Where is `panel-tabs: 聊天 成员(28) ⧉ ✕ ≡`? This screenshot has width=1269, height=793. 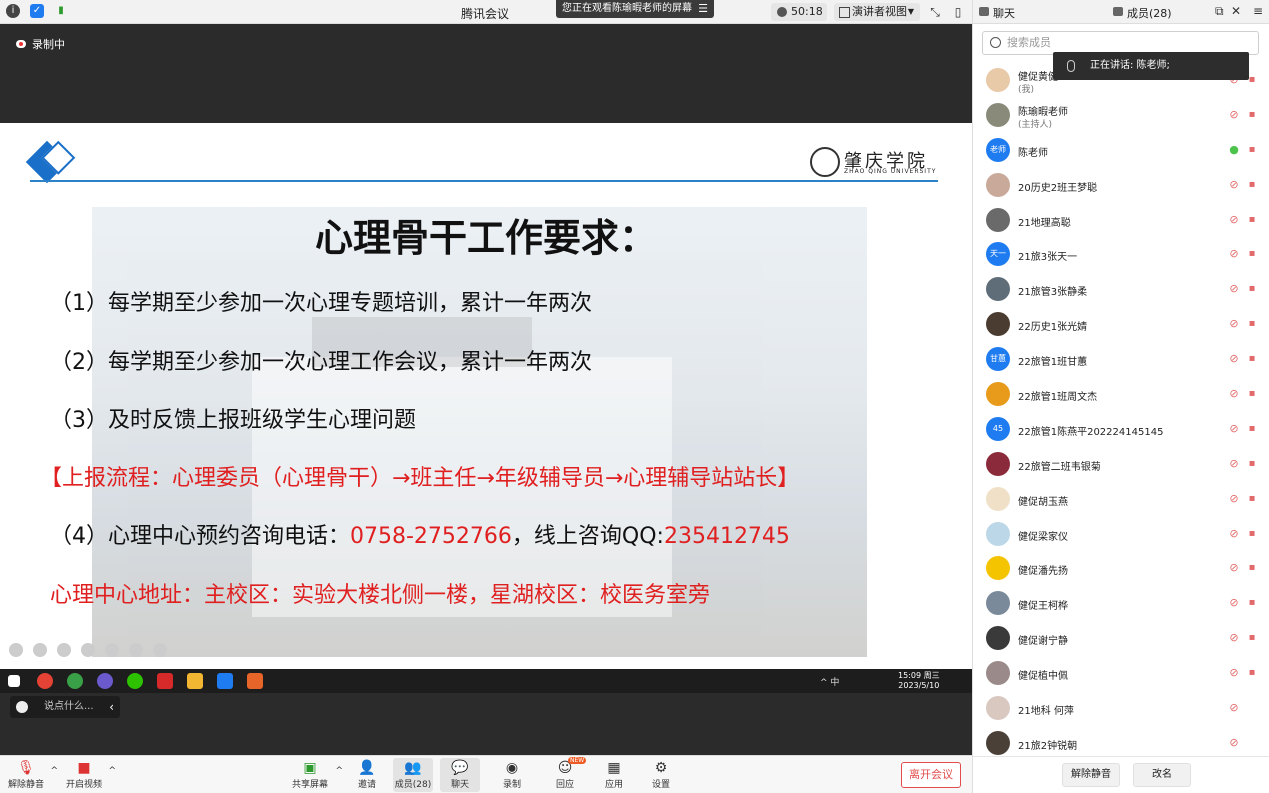
panel-tabs: 聊天 成员(28) ⧉ ✕ ≡ is located at coordinates (1121, 12).